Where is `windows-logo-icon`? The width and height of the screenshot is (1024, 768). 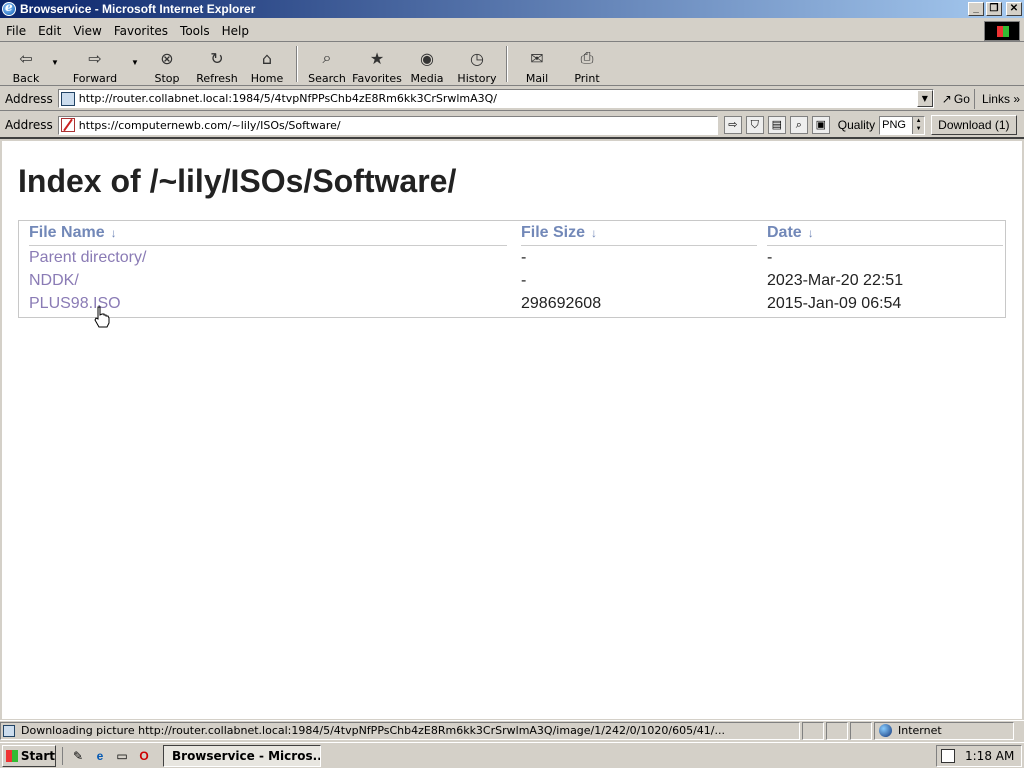
windows-logo-icon is located at coordinates (1002, 31).